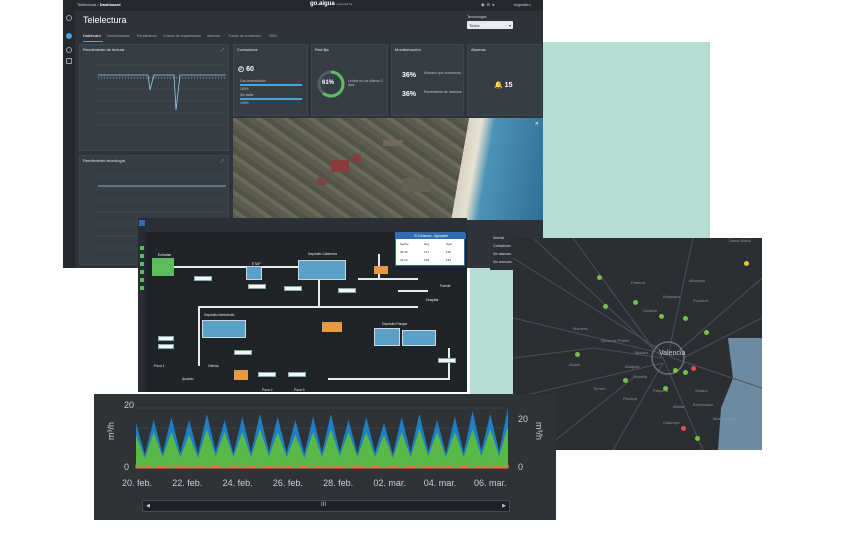 The image size is (850, 534). I want to click on breadcrumb: Telelectura / Dashboard, so click(99, 4).